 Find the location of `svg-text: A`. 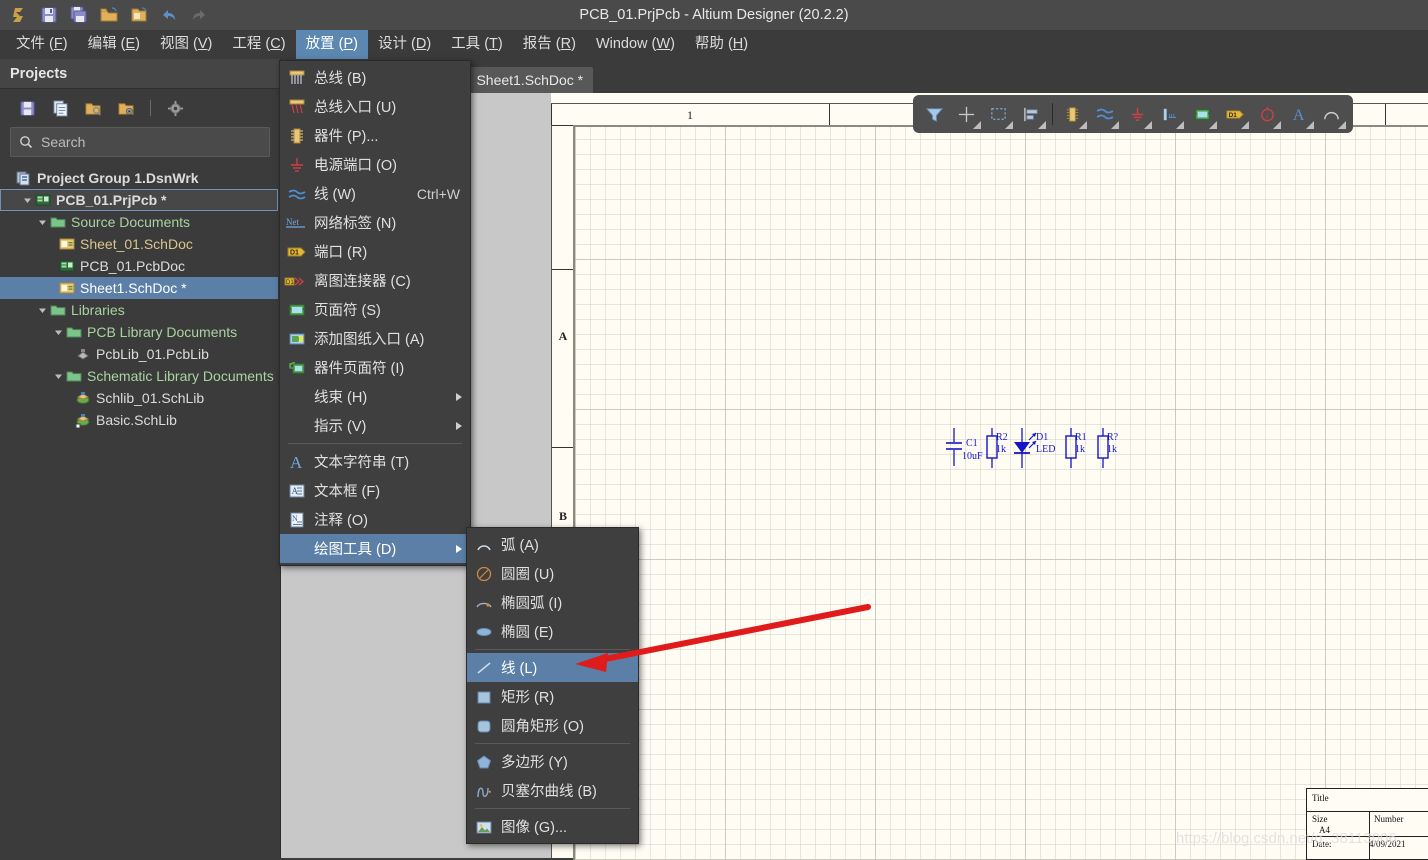

svg-text: A is located at coordinates (1299, 115).